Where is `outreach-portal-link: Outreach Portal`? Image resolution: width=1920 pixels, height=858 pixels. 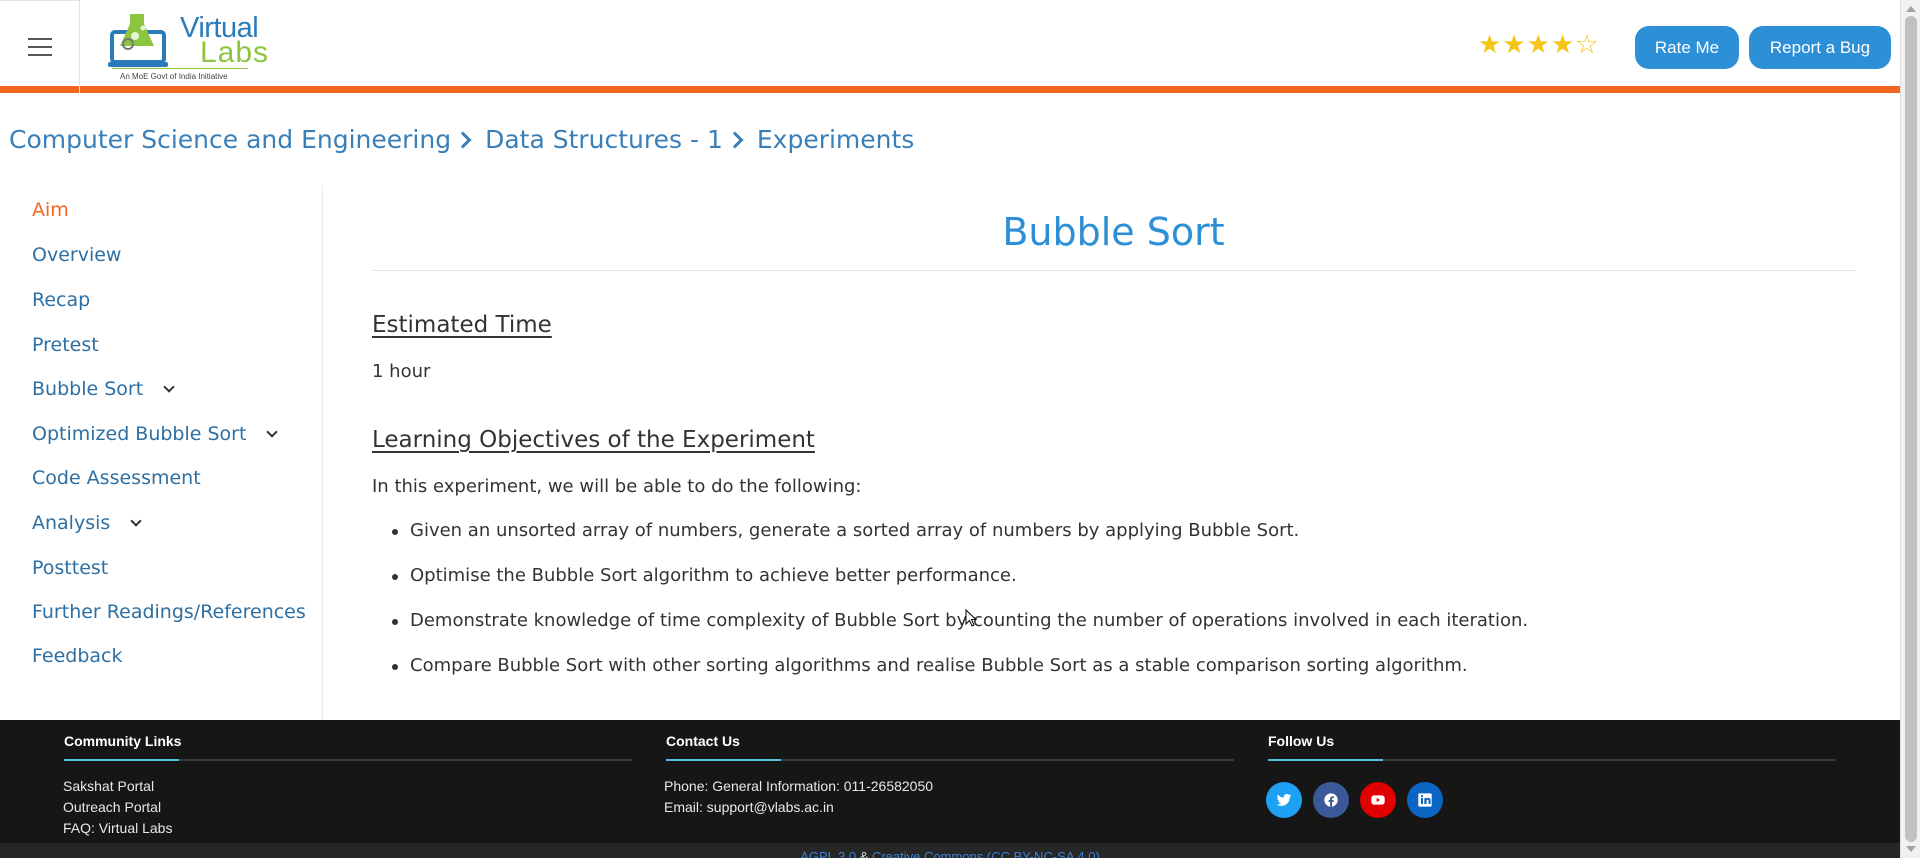
outreach-portal-link: Outreach Portal is located at coordinates (112, 807).